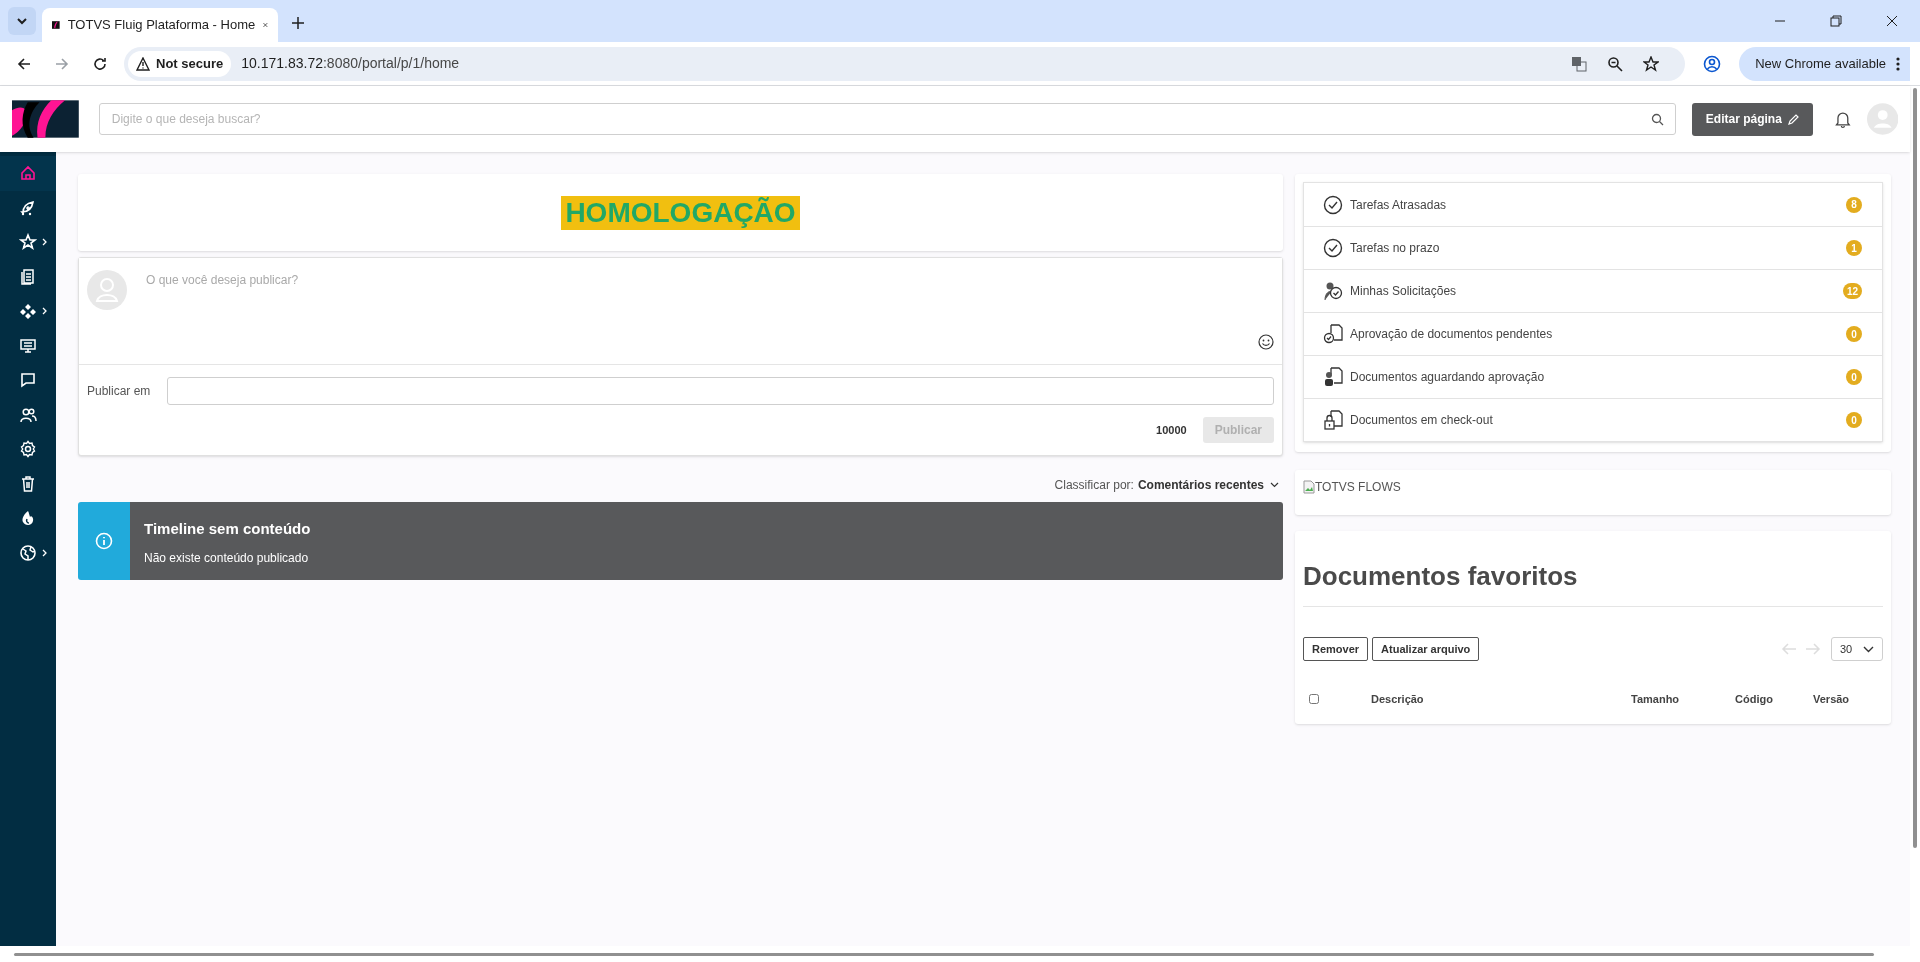 This screenshot has height=962, width=1920. Describe the element at coordinates (1448, 377) in the screenshot. I see `task-label: Documentos aguardando aprovação` at that location.